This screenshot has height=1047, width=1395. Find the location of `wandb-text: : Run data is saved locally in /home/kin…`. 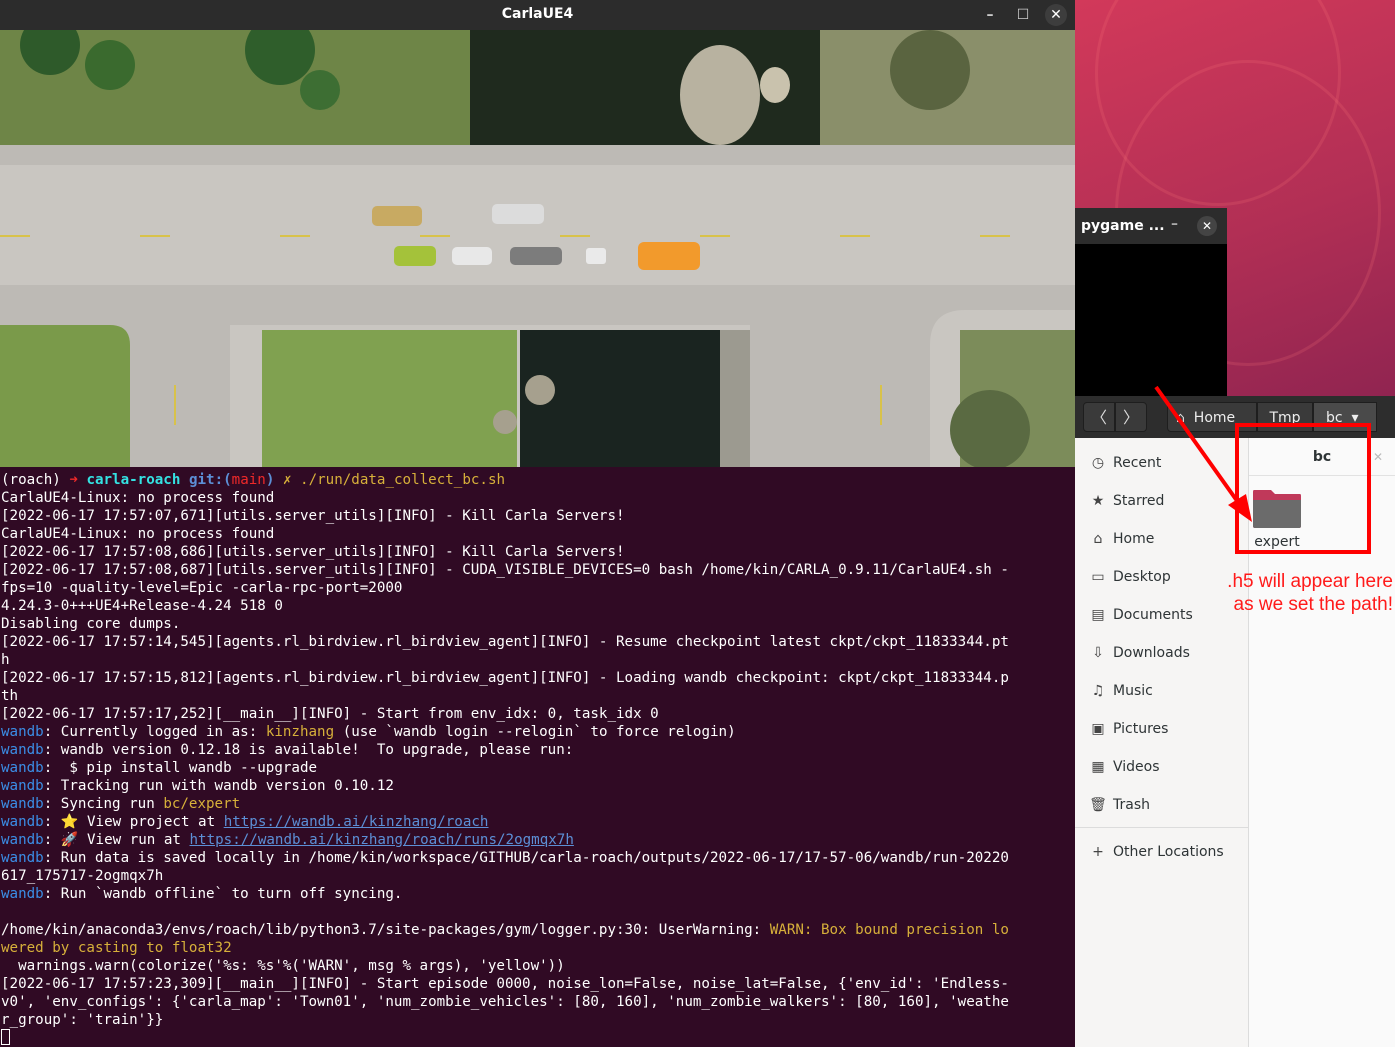

wandb-text: : Run data is saved locally in /home/kin… is located at coordinates (526, 858).